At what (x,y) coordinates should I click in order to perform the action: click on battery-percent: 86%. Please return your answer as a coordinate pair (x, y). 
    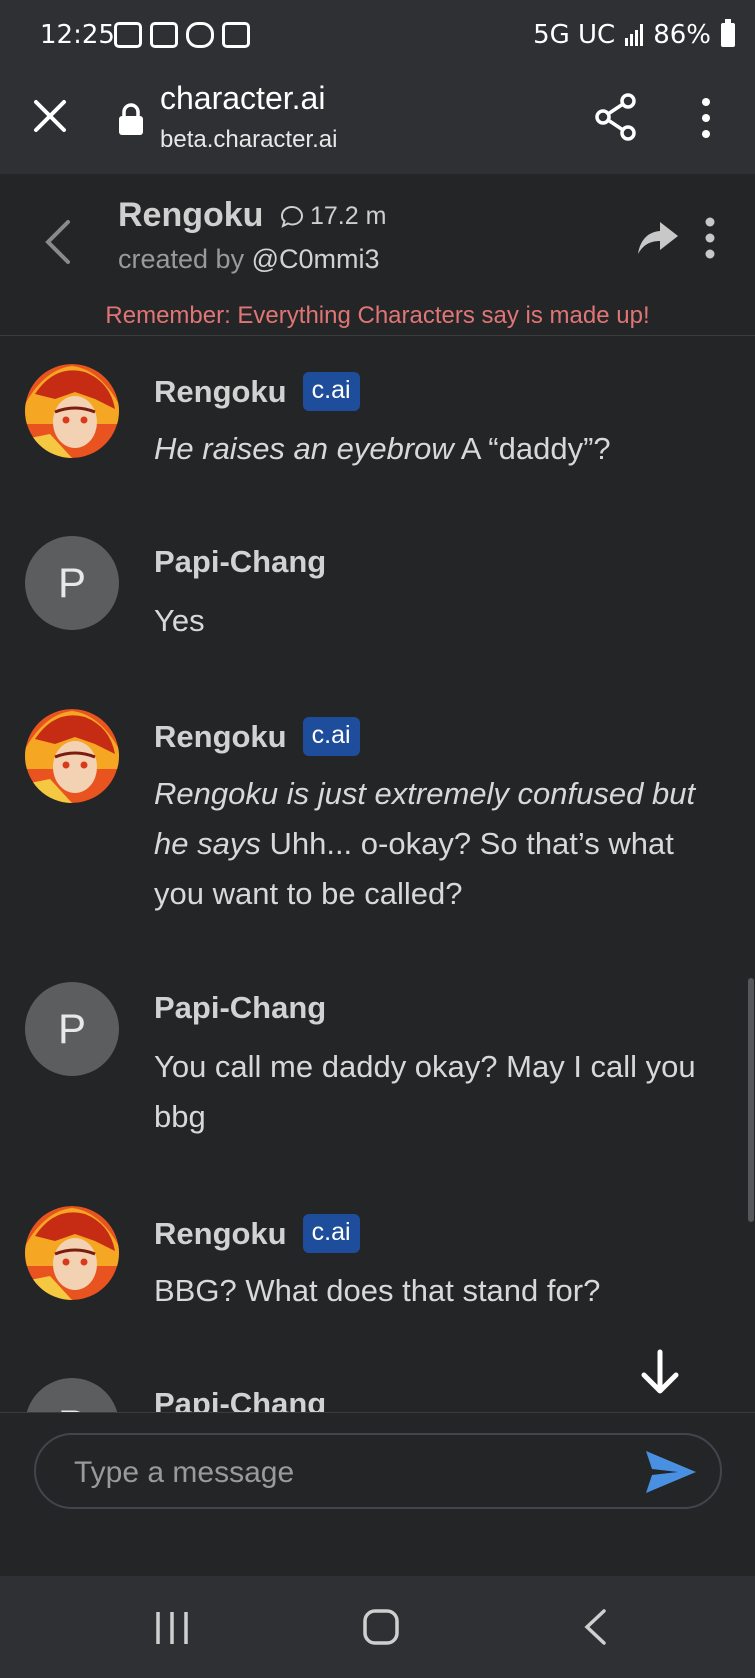
    Looking at the image, I should click on (682, 35).